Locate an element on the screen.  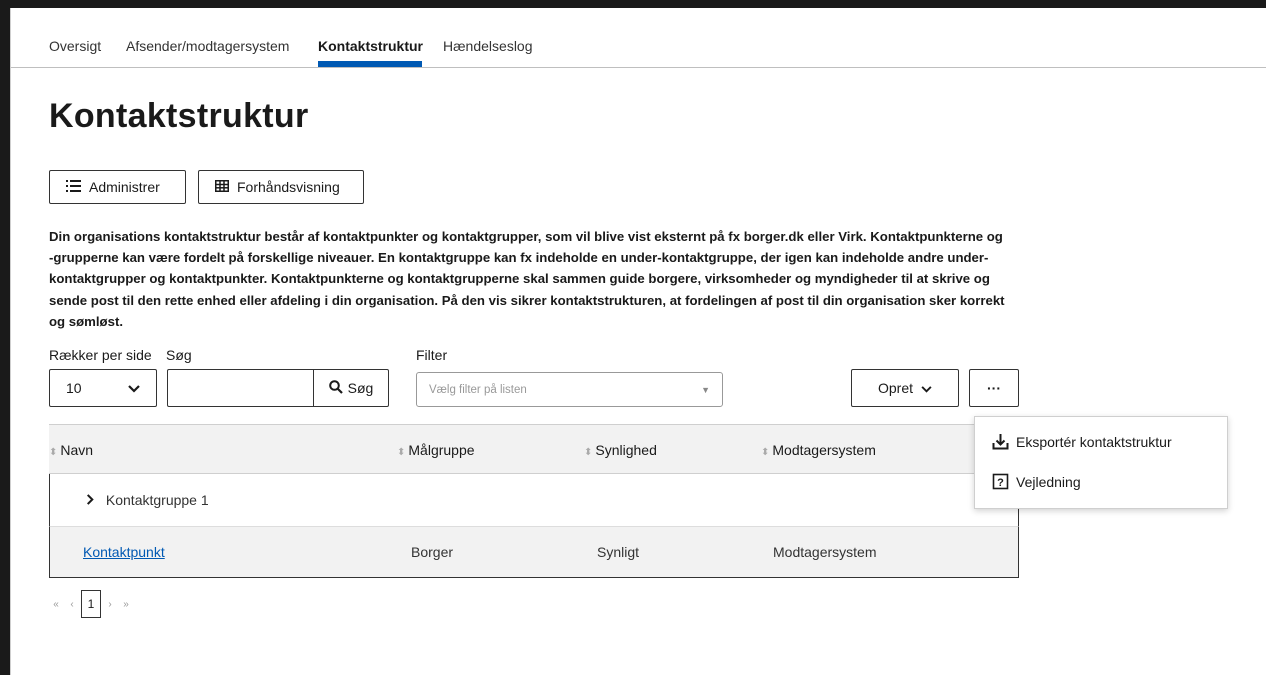
filter-select: Vælg filter på listen ▼ is located at coordinates (569, 389).